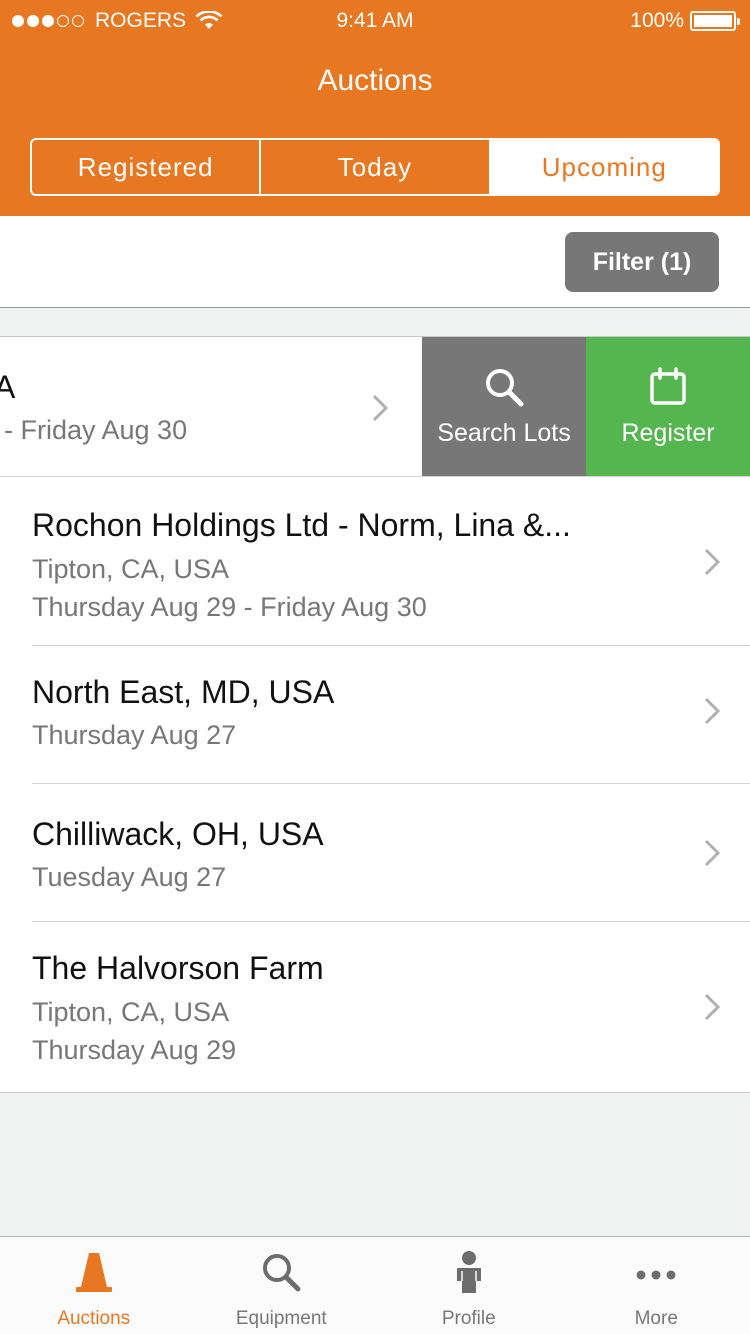 Image resolution: width=750 pixels, height=1334 pixels. What do you see at coordinates (642, 262) in the screenshot?
I see `filter-button: Filter (1)` at bounding box center [642, 262].